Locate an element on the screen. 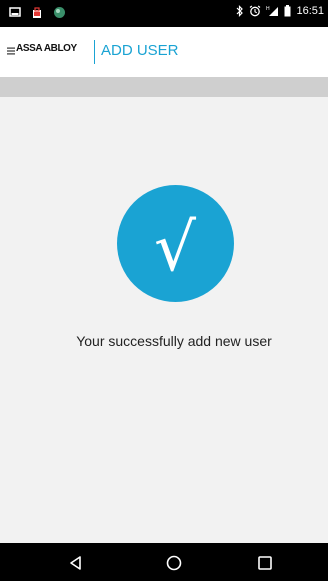  title-divider is located at coordinates (94, 52).